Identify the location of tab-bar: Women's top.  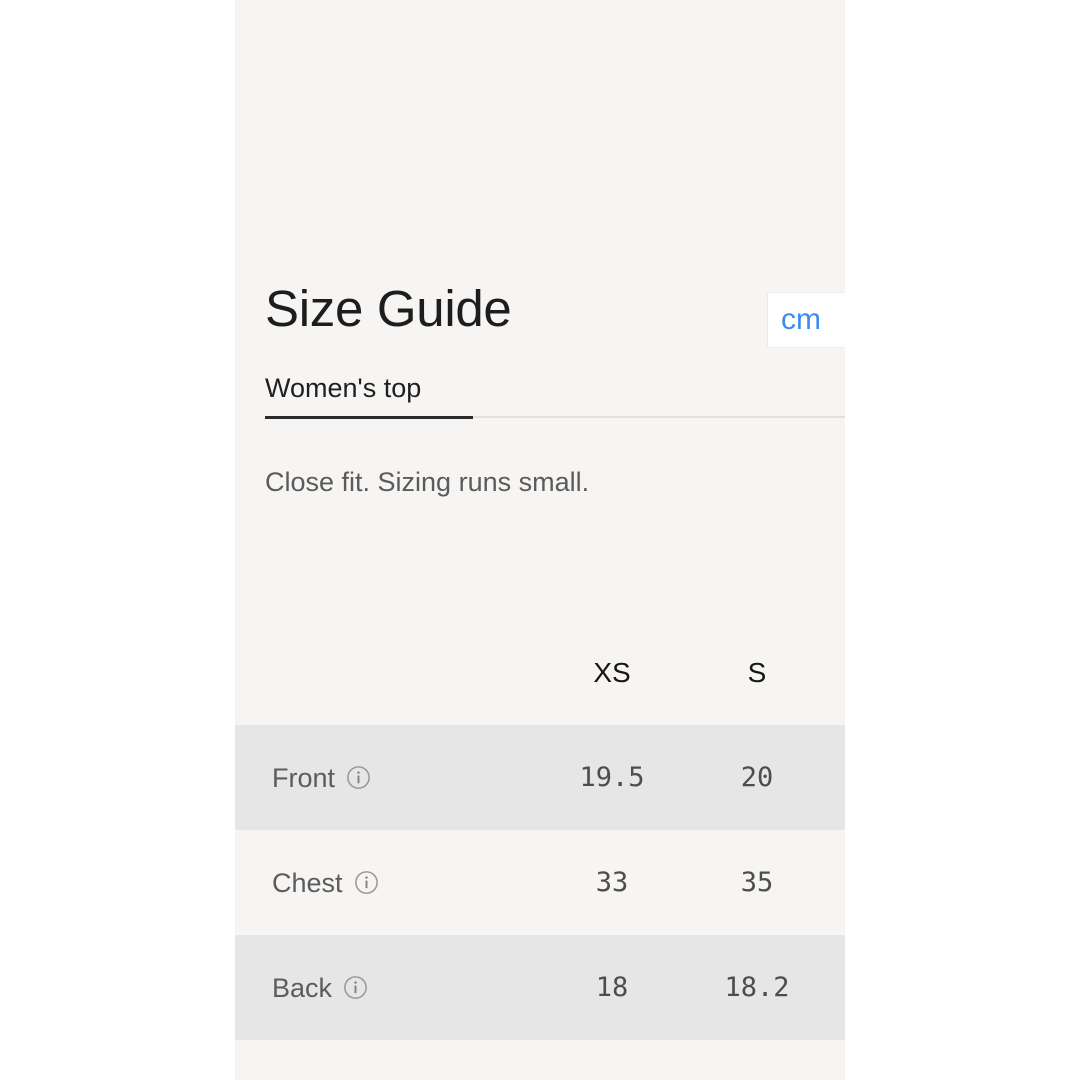
(540, 396).